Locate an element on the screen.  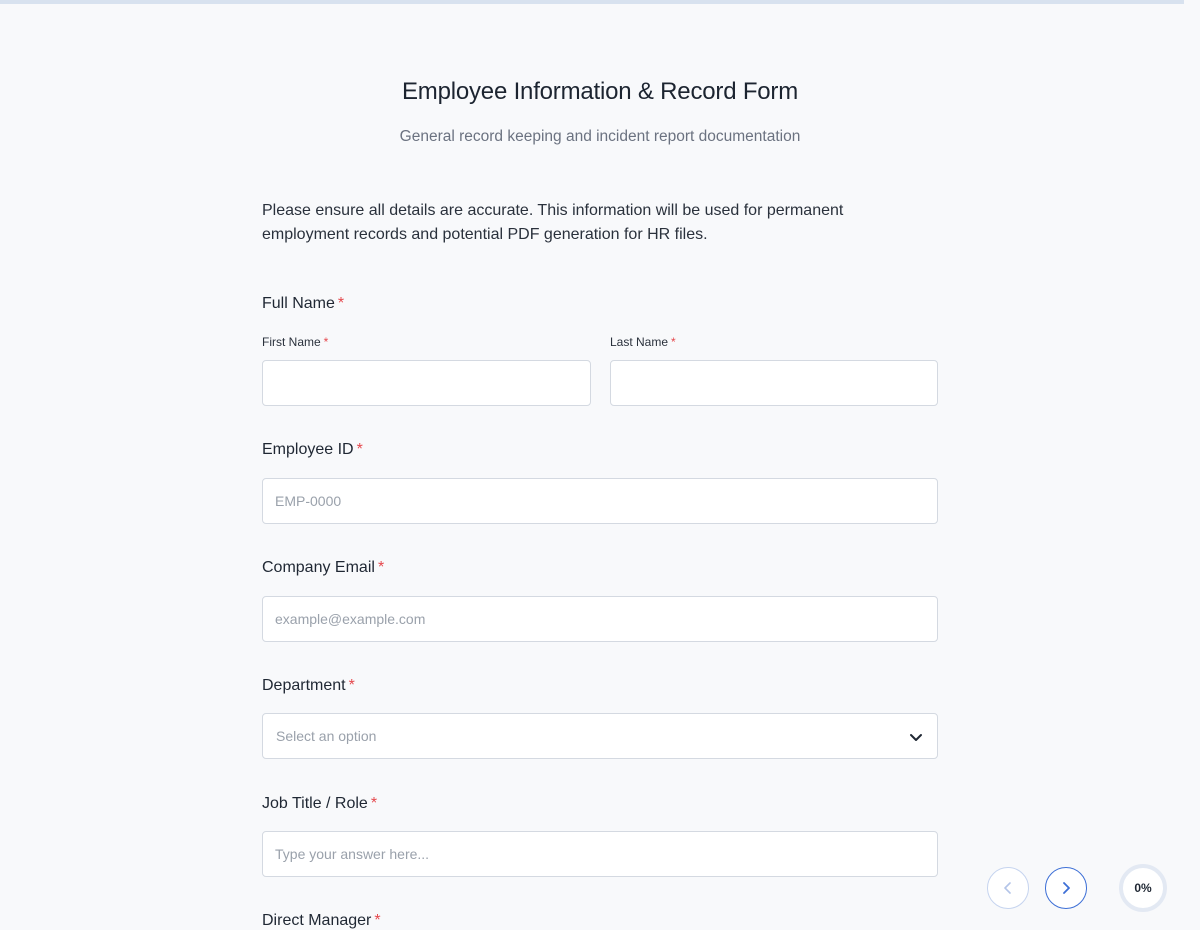
progress-indicator: 0% is located at coordinates (1143, 888).